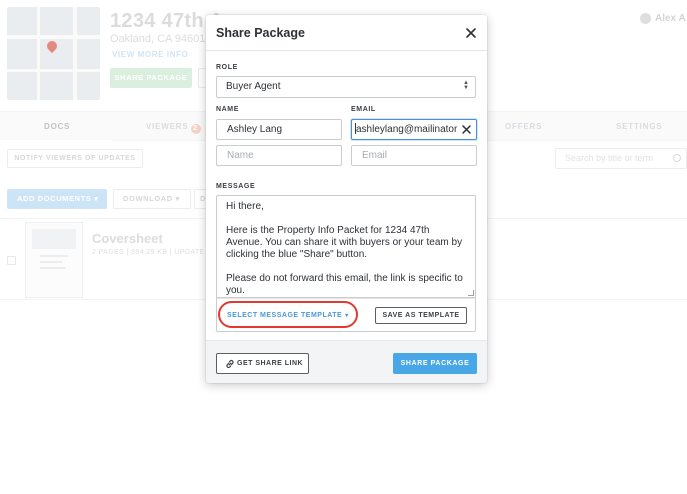 The image size is (687, 494). Describe the element at coordinates (279, 129) in the screenshot. I see `name-field: Ashley Lang` at that location.